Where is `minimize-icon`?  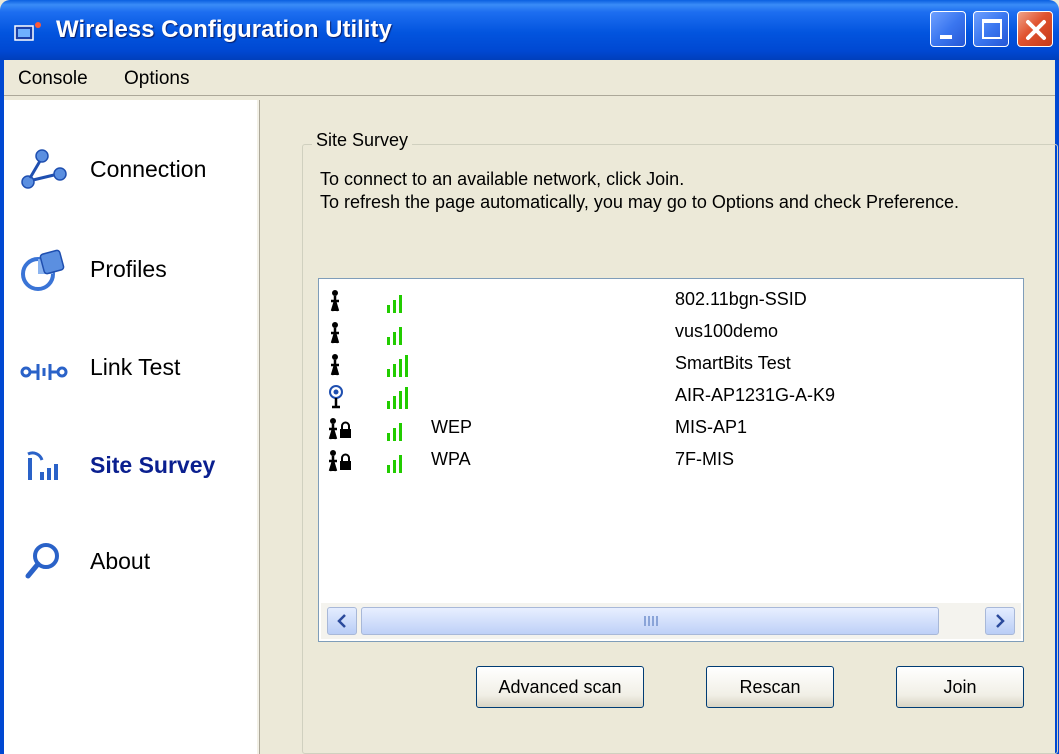
minimize-icon is located at coordinates (946, 37).